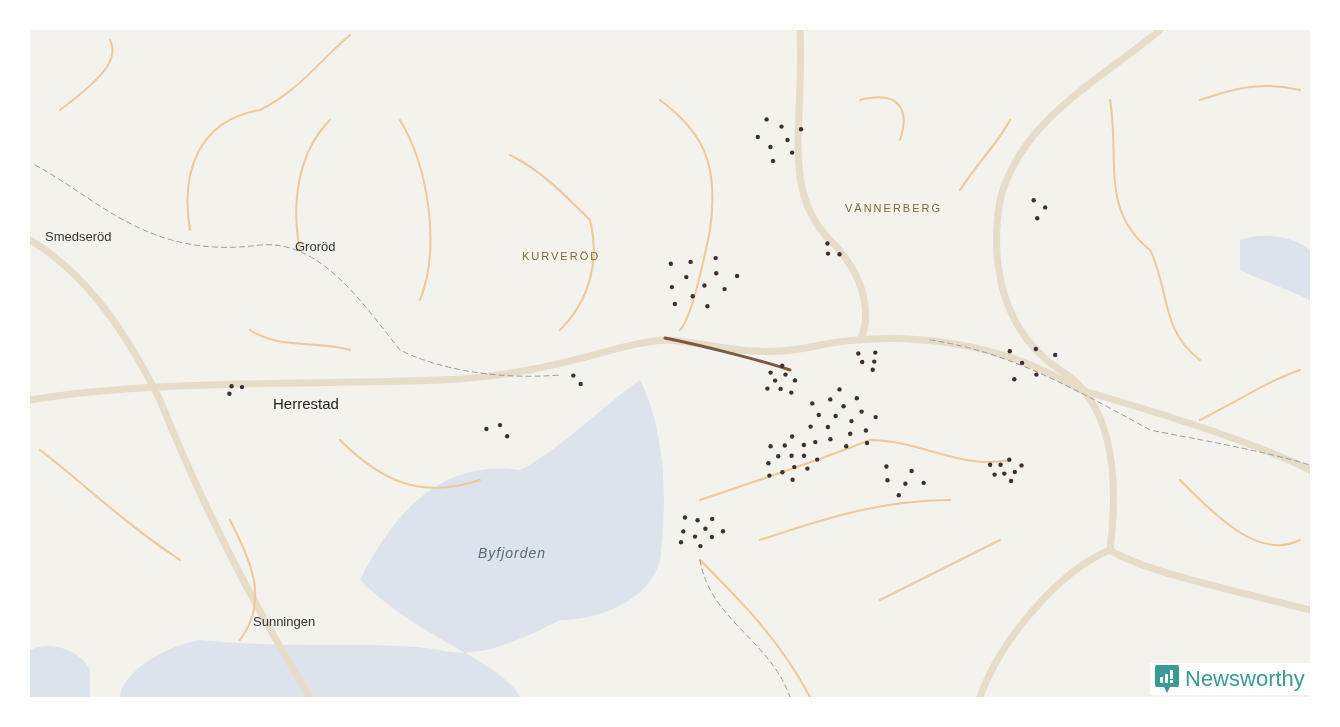 The image size is (1340, 727). Describe the element at coordinates (306, 403) in the screenshot. I see `place-label: Herrestad` at that location.